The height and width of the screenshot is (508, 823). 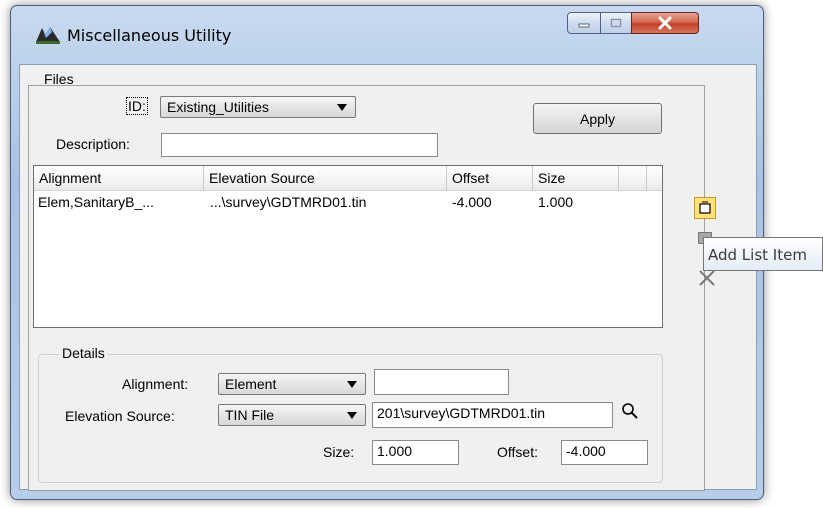 I want to click on elevation-source-select: TIN File, so click(x=292, y=415).